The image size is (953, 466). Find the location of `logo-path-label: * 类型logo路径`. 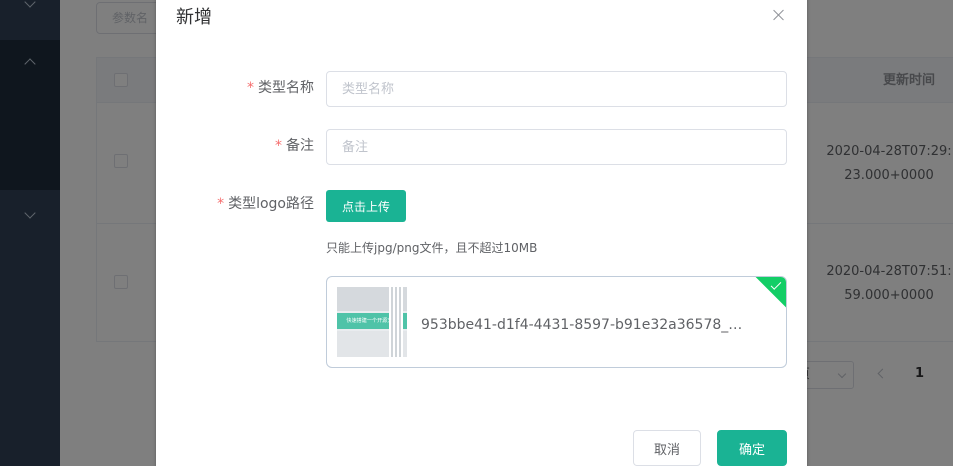

logo-path-label: * 类型logo路径 is located at coordinates (255, 204).